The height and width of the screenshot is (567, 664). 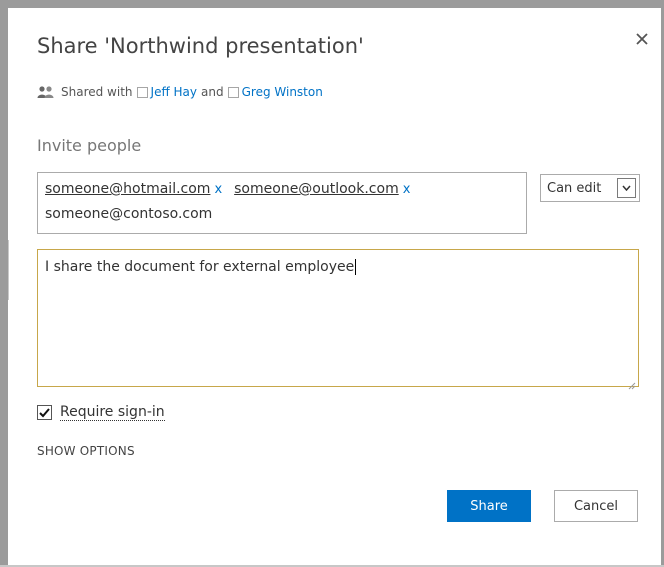 I want to click on show-options-link: SHOW OPTIONS, so click(x=86, y=451).